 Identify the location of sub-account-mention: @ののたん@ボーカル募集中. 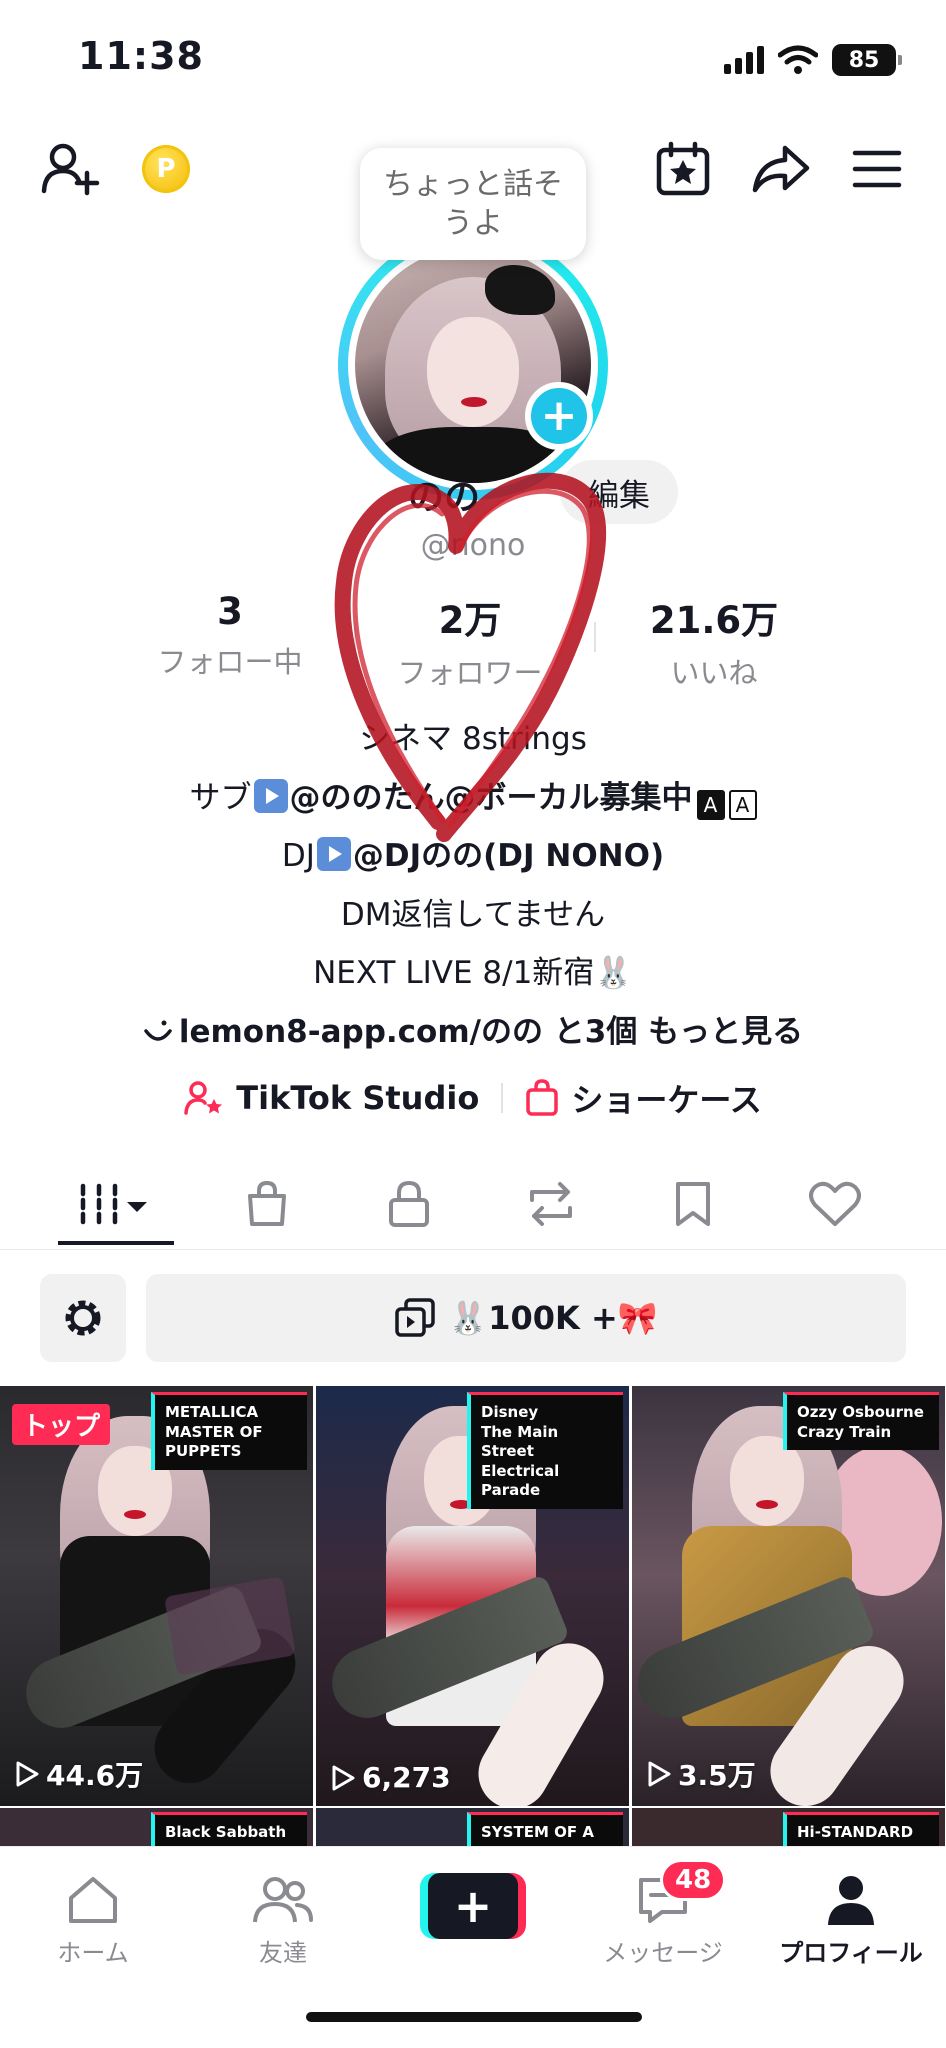
(491, 798).